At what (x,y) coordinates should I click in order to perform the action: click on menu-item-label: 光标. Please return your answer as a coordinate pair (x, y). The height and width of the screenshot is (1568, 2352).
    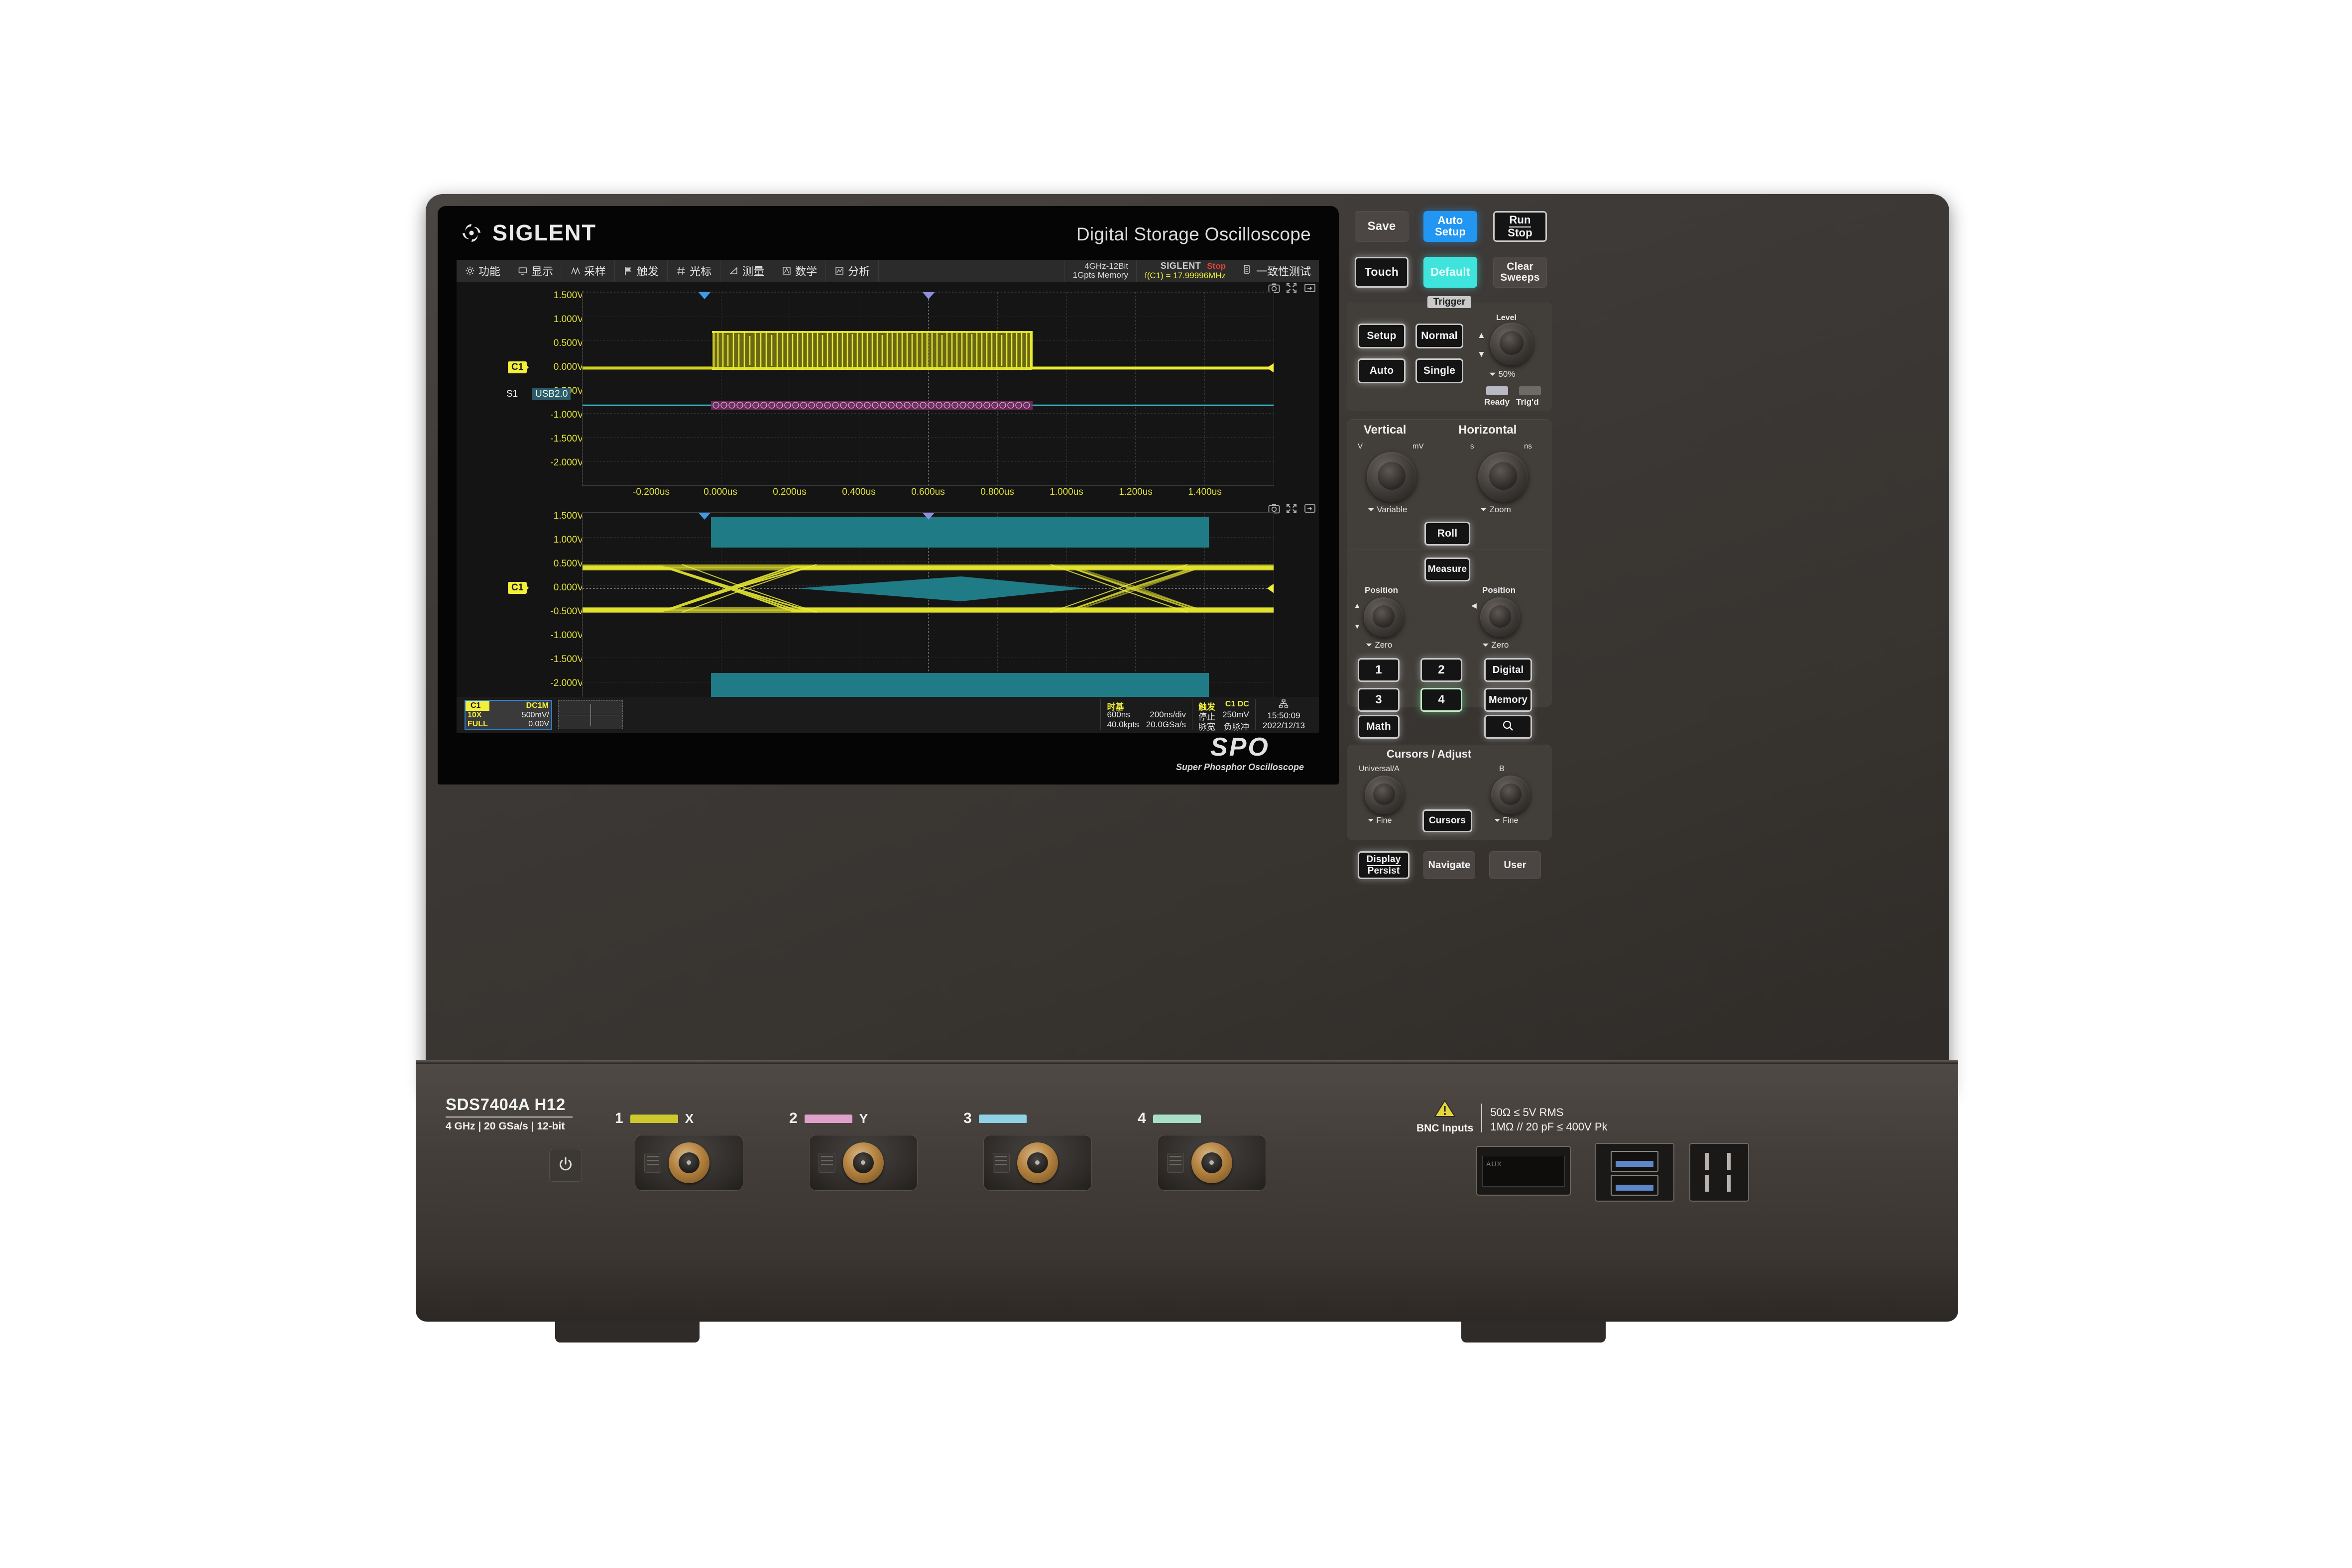
    Looking at the image, I should click on (701, 272).